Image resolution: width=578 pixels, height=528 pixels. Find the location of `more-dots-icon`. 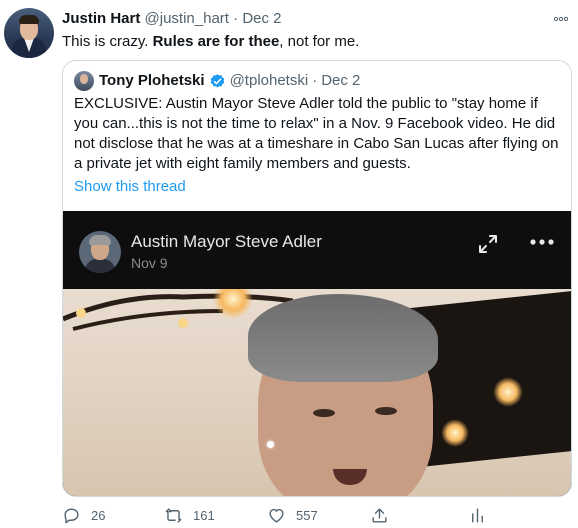

more-dots-icon is located at coordinates (561, 17).